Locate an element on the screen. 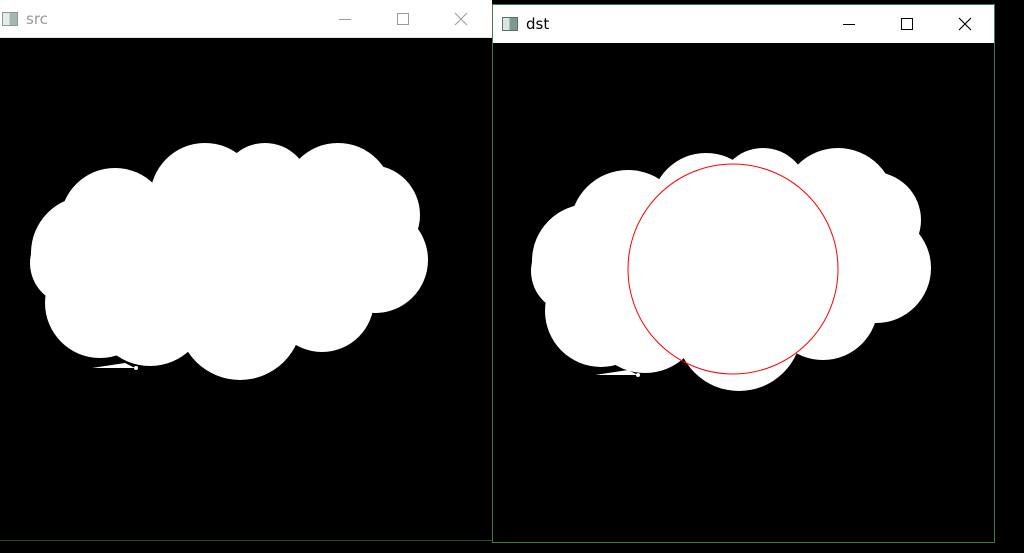 The height and width of the screenshot is (553, 1024). dst-titlebar: dst is located at coordinates (743, 24).